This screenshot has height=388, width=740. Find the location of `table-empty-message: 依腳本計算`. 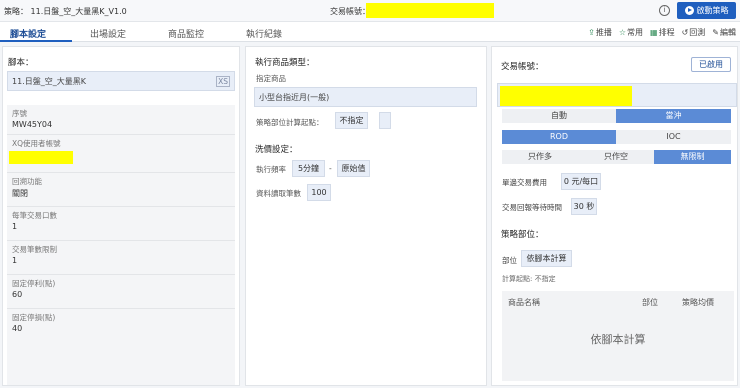

table-empty-message: 依腳本計算 is located at coordinates (618, 339).